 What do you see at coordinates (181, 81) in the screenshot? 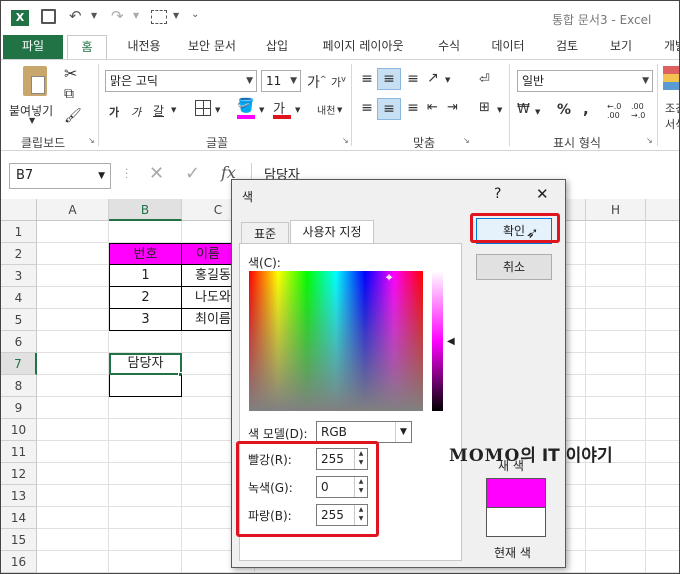
I see `font-name-select: 맑은 고딕 ▼` at bounding box center [181, 81].